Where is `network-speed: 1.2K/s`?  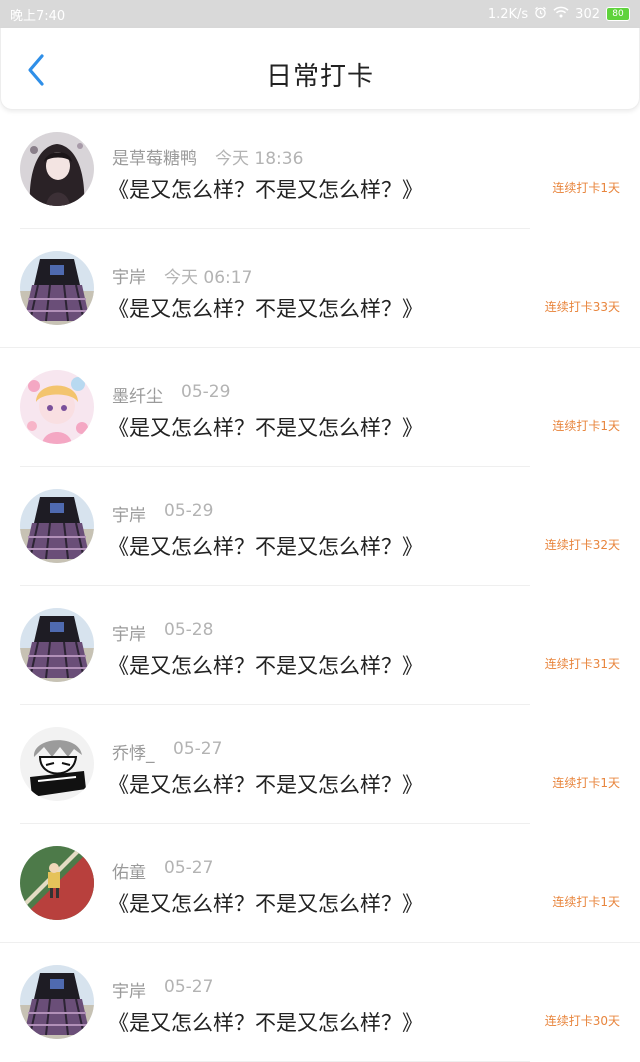 network-speed: 1.2K/s is located at coordinates (508, 14).